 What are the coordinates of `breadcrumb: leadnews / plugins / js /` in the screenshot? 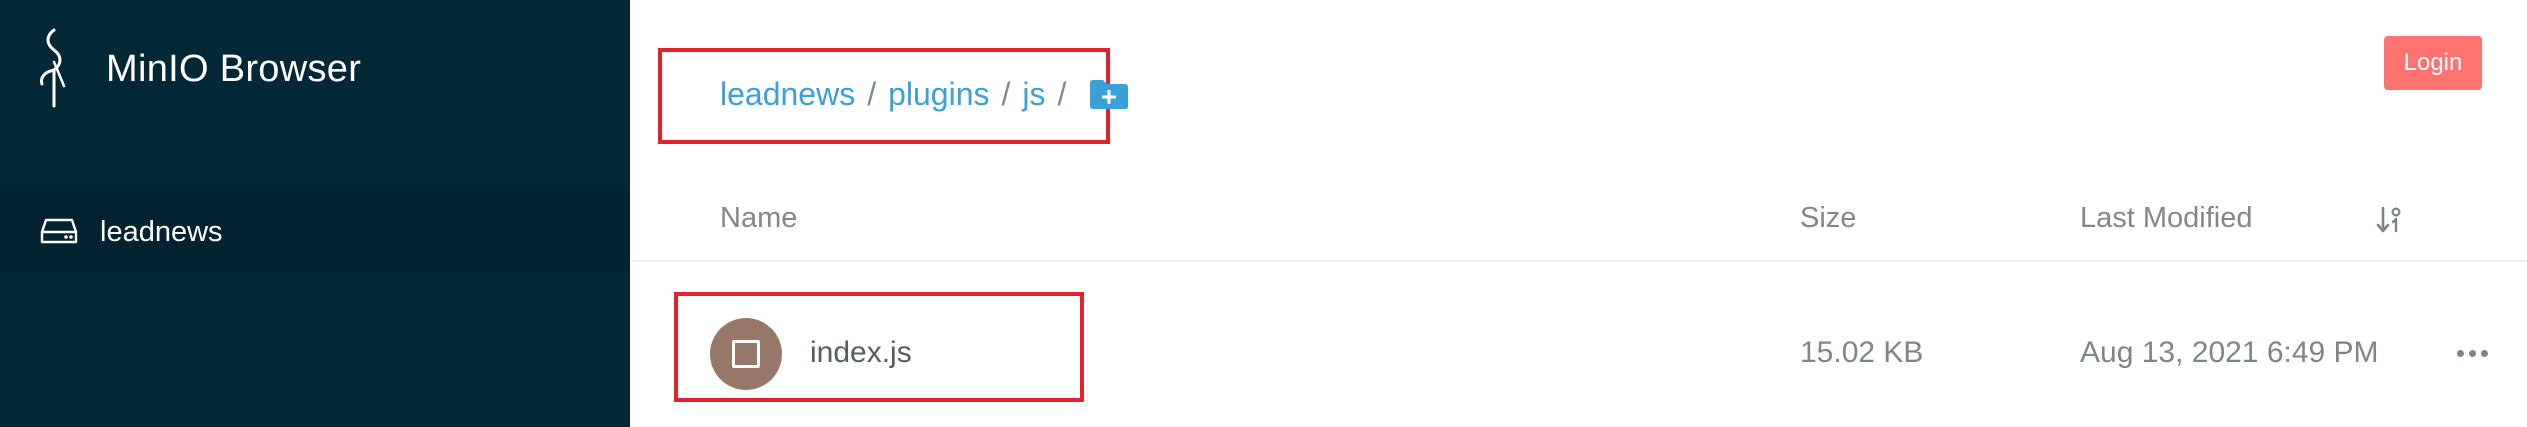 It's located at (925, 94).